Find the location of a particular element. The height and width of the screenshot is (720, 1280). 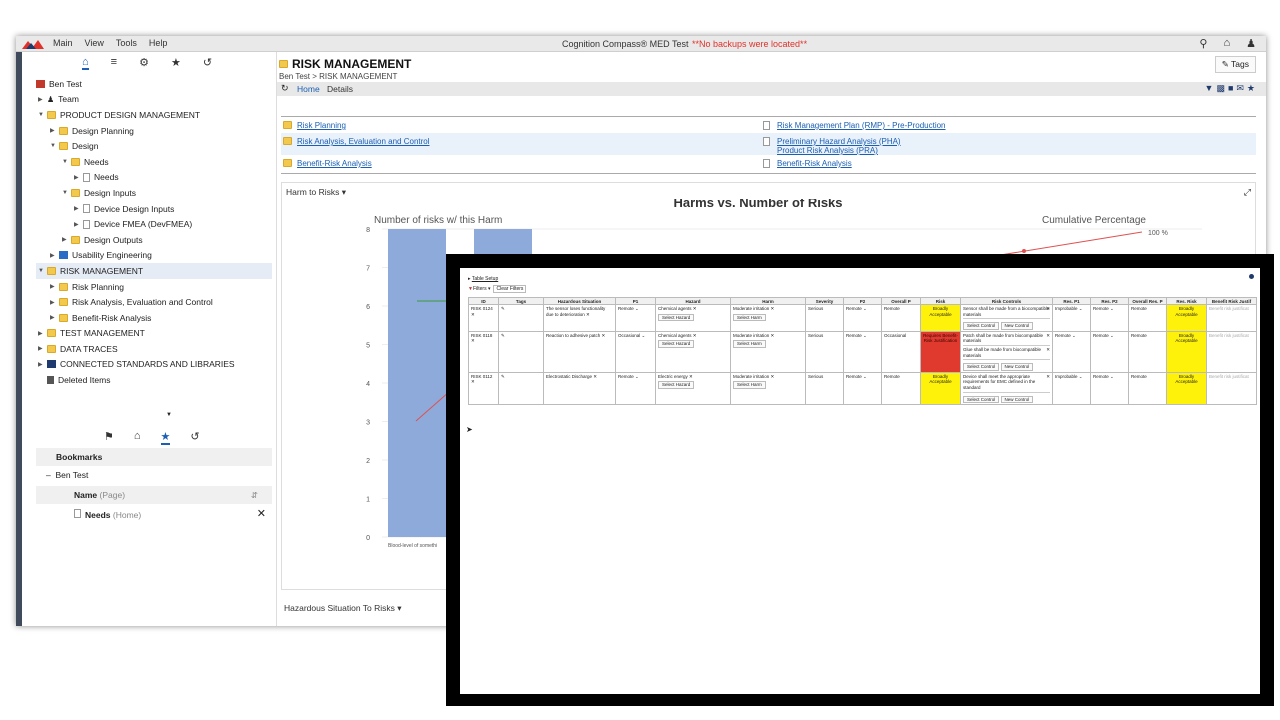

tree-item: ▶ Risk Analysis, Evaluation and Control is located at coordinates (154, 302).